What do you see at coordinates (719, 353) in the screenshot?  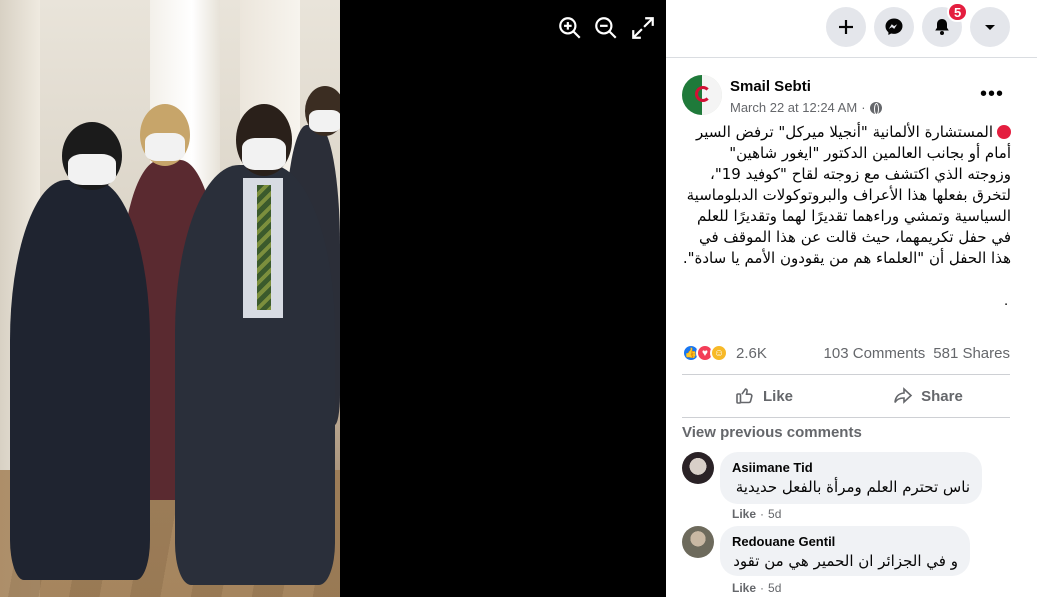 I see `care-reaction-icon: ☺` at bounding box center [719, 353].